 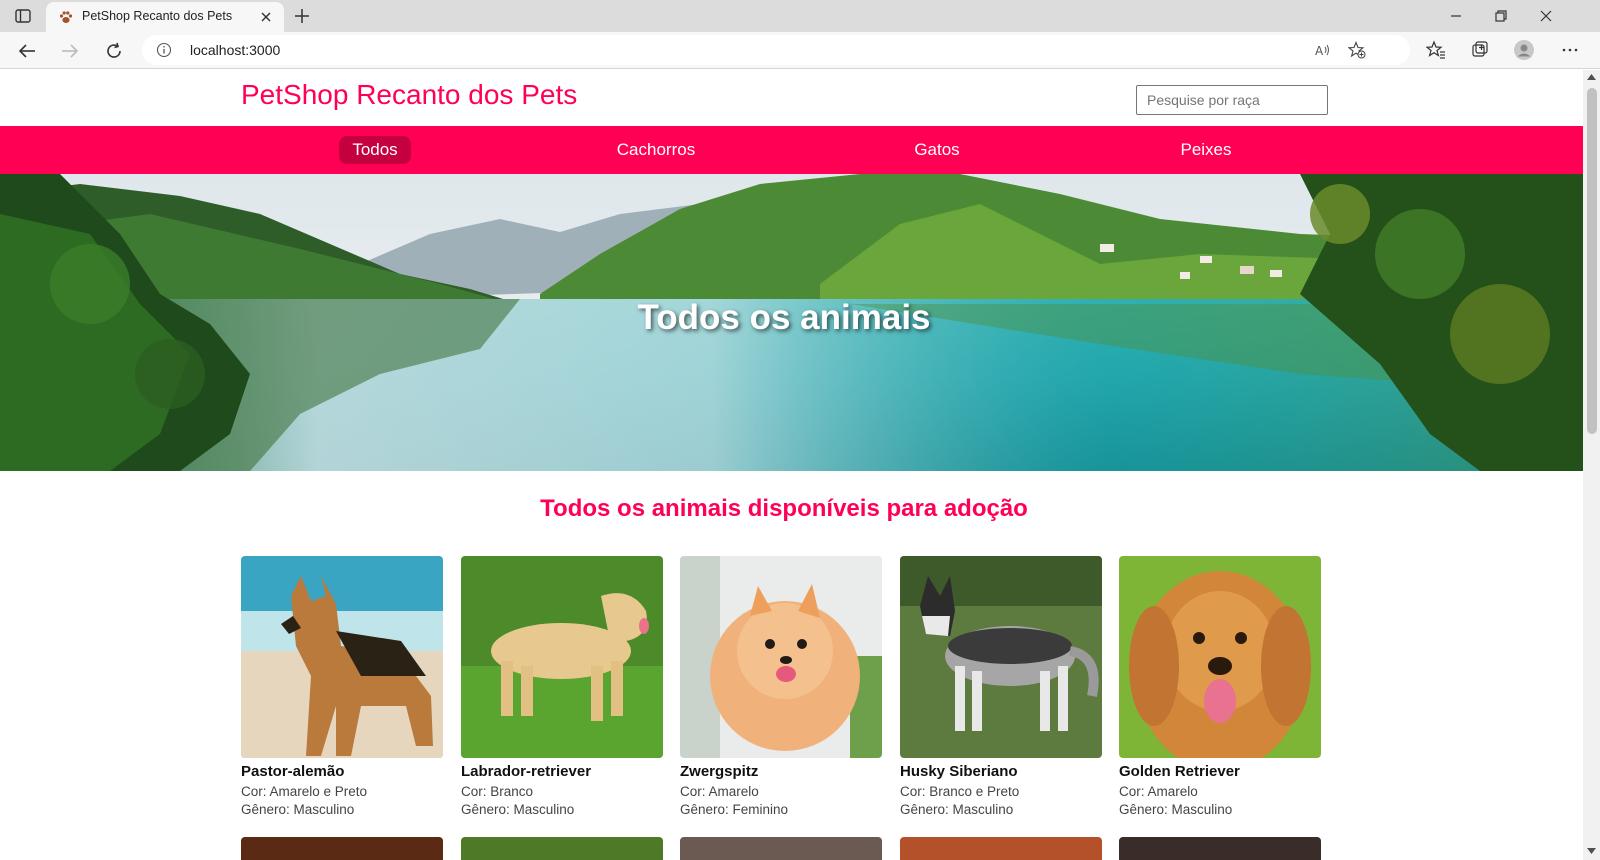 I want to click on golden-retriever-photo, so click(x=1220, y=657).